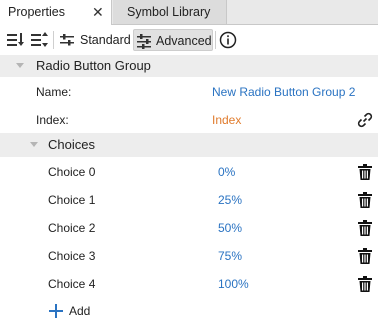 The width and height of the screenshot is (378, 325). I want to click on plus-icon, so click(56, 311).